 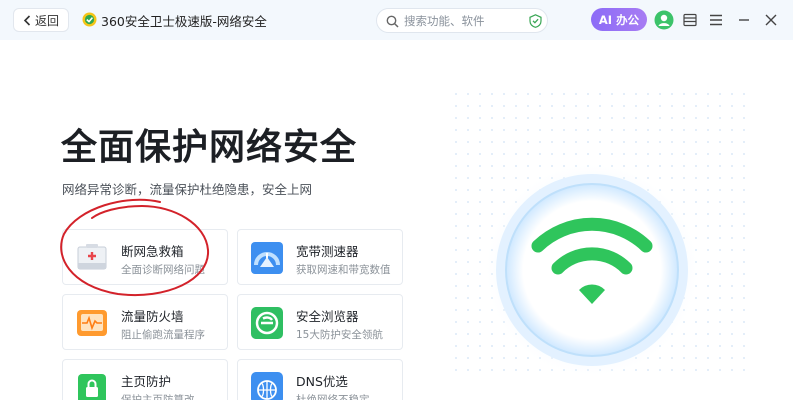 I want to click on app-logo-icon, so click(x=89, y=19).